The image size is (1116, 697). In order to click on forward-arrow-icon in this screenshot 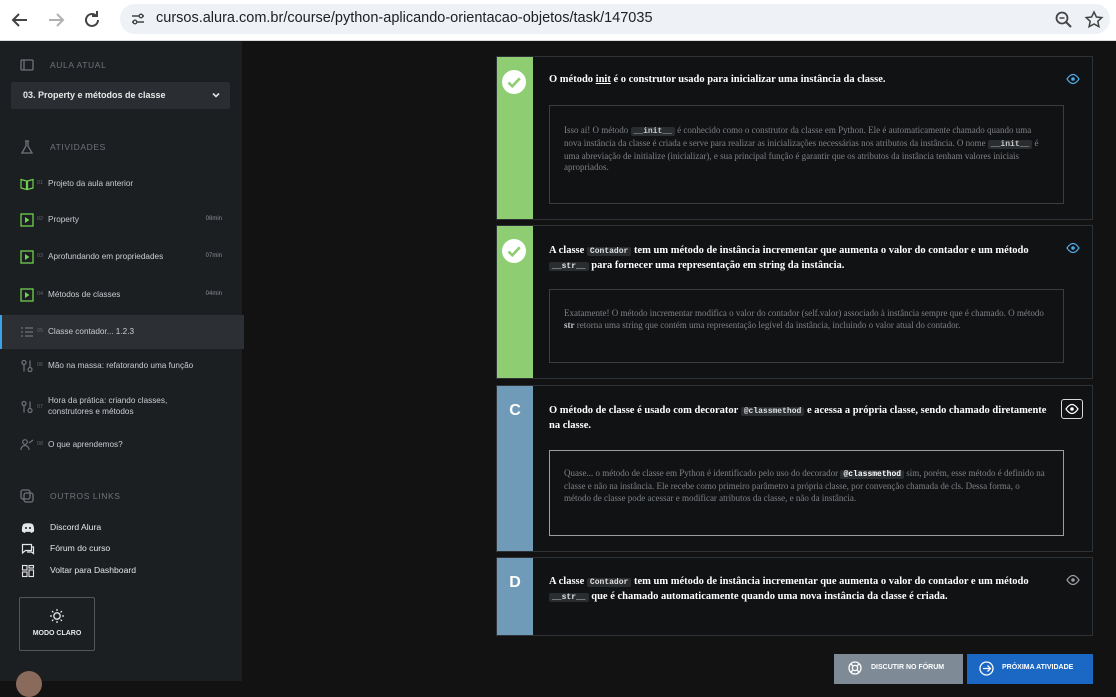, I will do `click(56, 20)`.